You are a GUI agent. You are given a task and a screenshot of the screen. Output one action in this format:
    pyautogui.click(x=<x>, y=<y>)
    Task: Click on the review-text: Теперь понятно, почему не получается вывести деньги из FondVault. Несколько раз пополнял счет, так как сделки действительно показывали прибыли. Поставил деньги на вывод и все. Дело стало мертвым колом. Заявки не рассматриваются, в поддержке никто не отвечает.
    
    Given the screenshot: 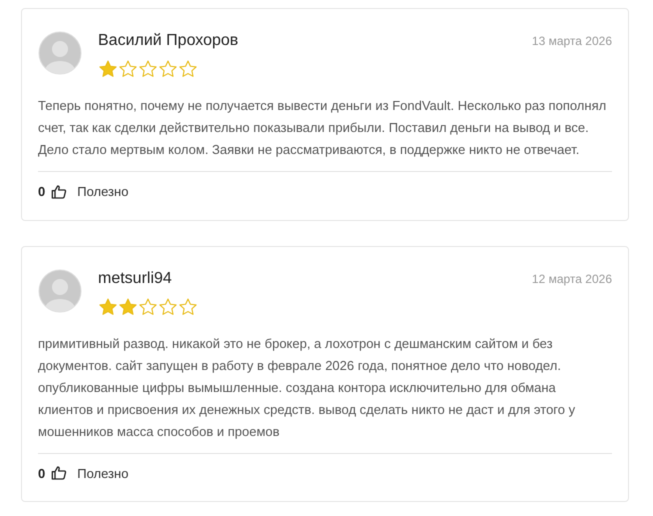 What is the action you would take?
    pyautogui.click(x=323, y=128)
    